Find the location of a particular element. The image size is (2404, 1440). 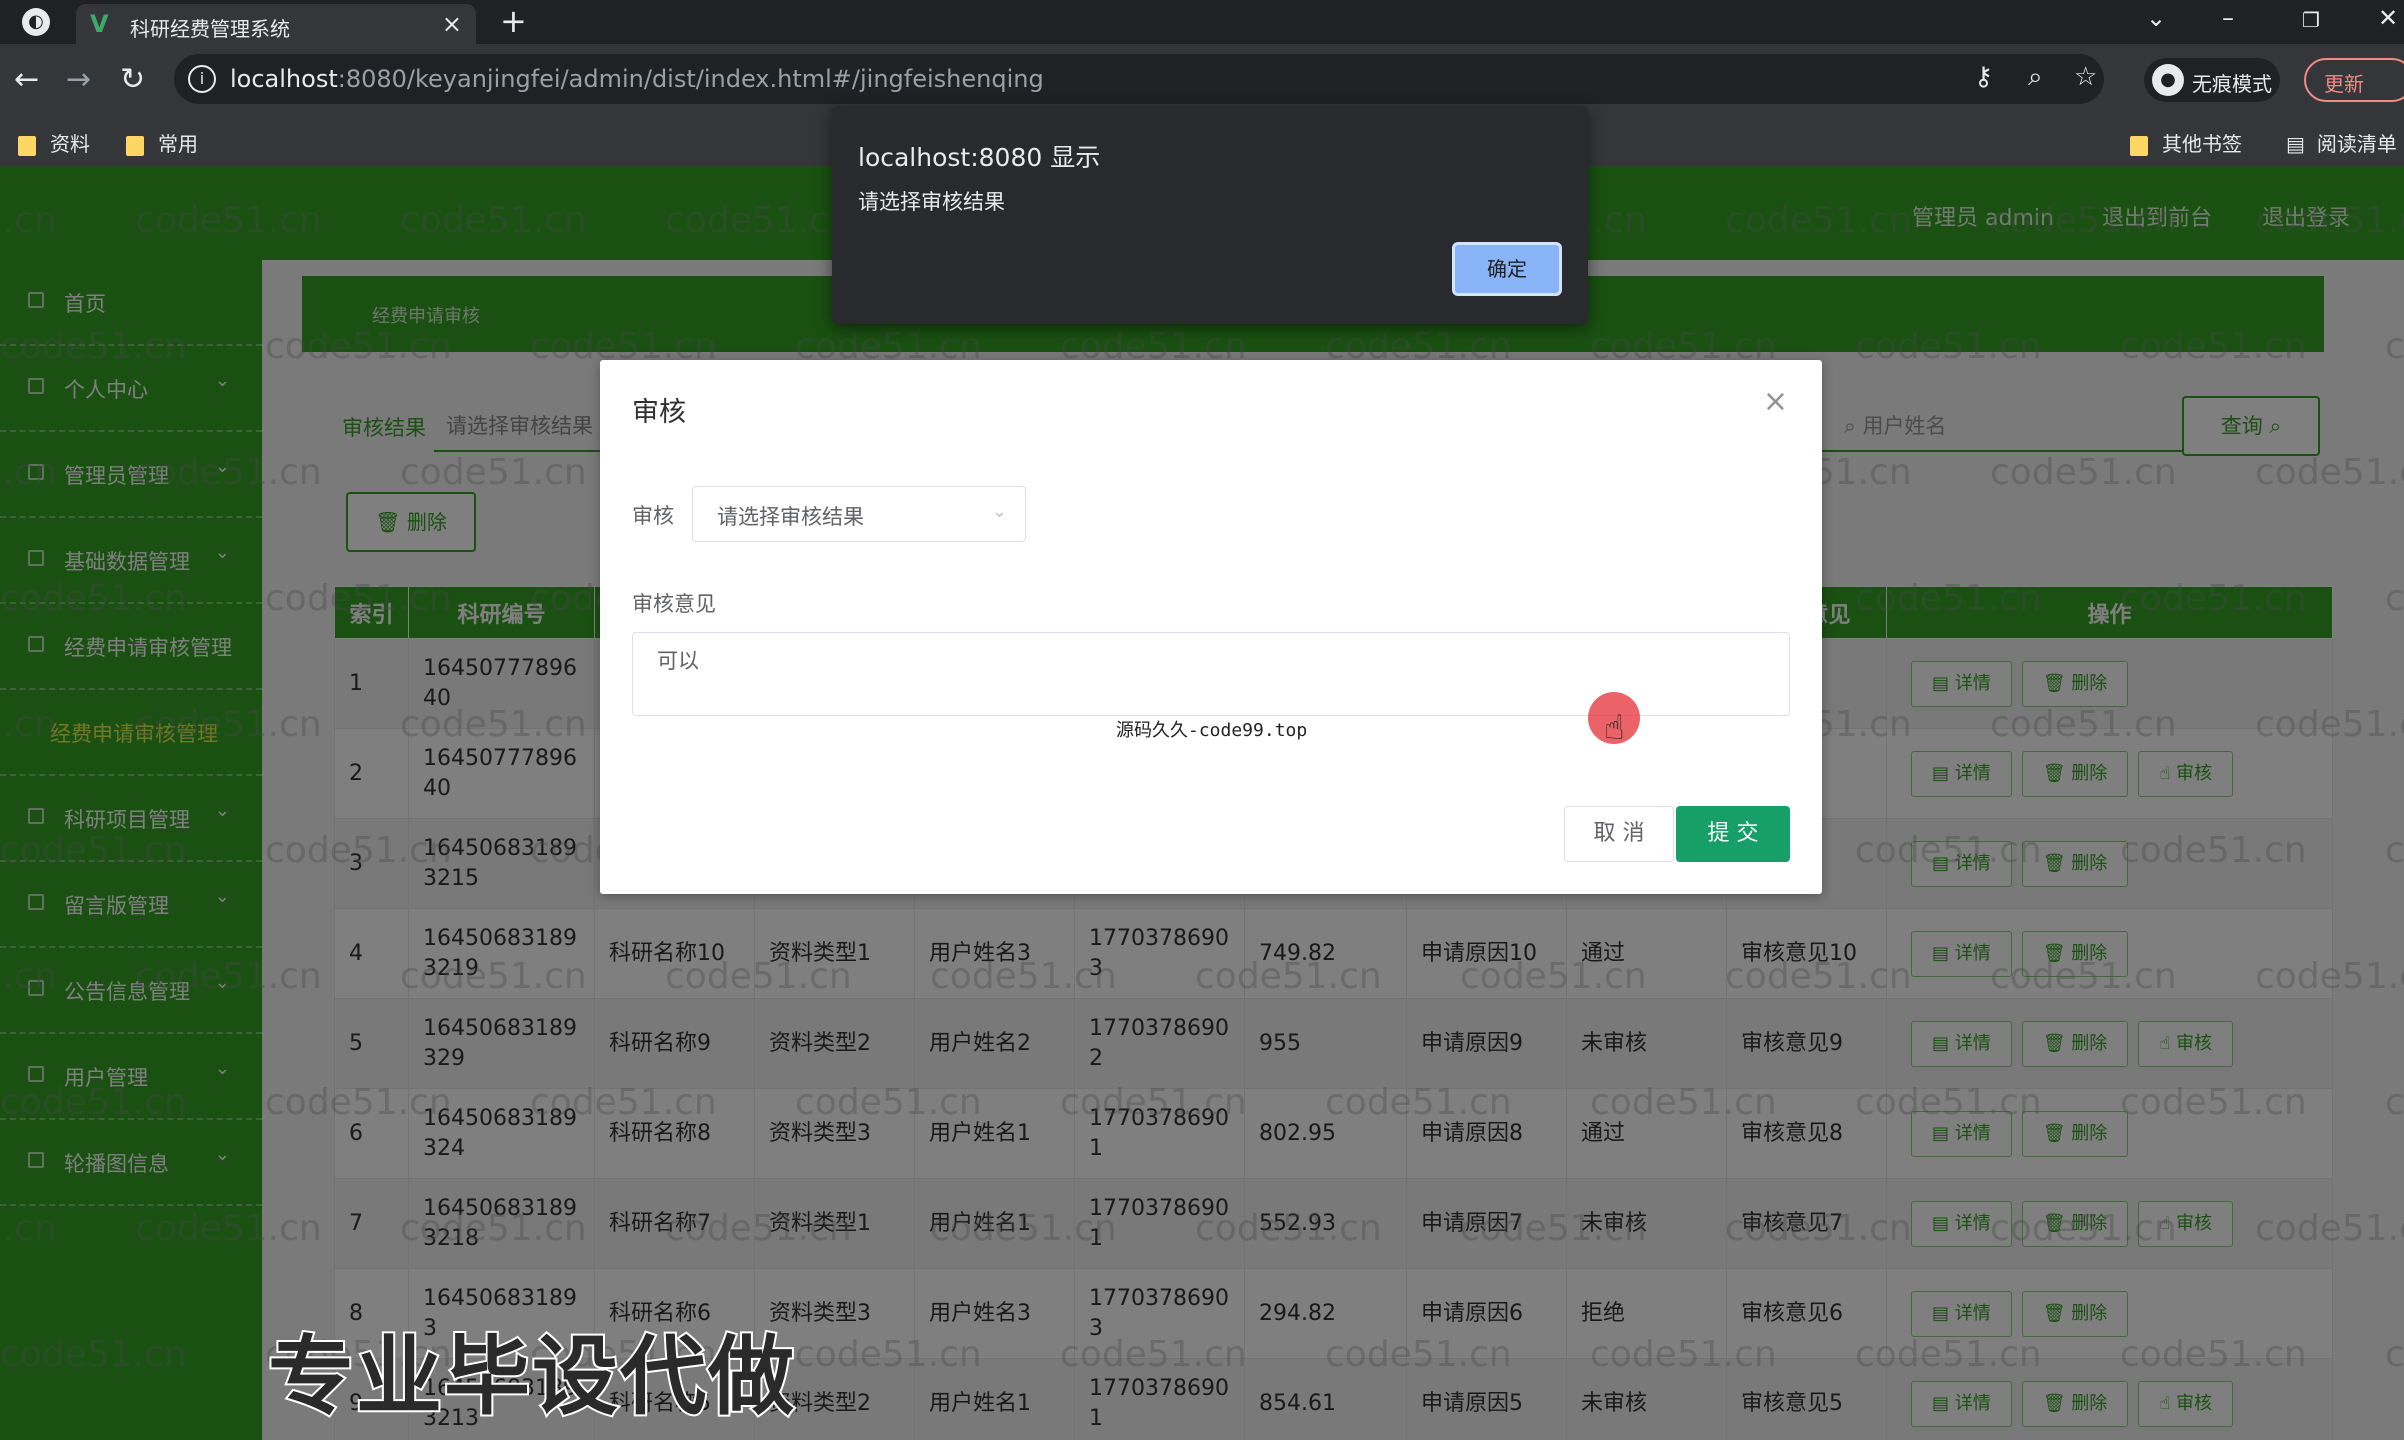

dialog-close-icon: × is located at coordinates (1775, 401).